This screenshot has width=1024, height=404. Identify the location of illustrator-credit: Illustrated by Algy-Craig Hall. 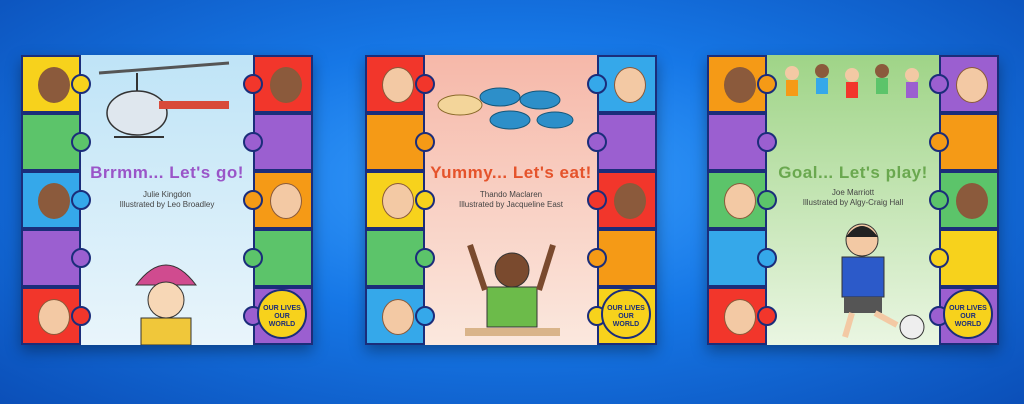
(853, 202).